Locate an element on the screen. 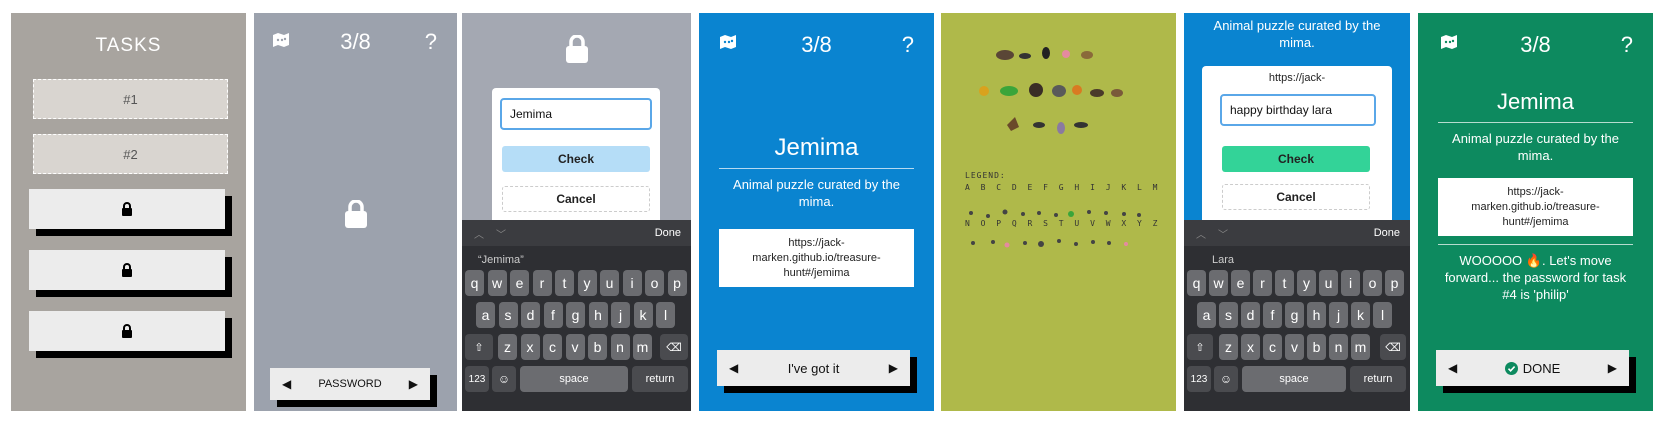 The image size is (1668, 426). clue-url-partial: https://jack- is located at coordinates (1297, 78).